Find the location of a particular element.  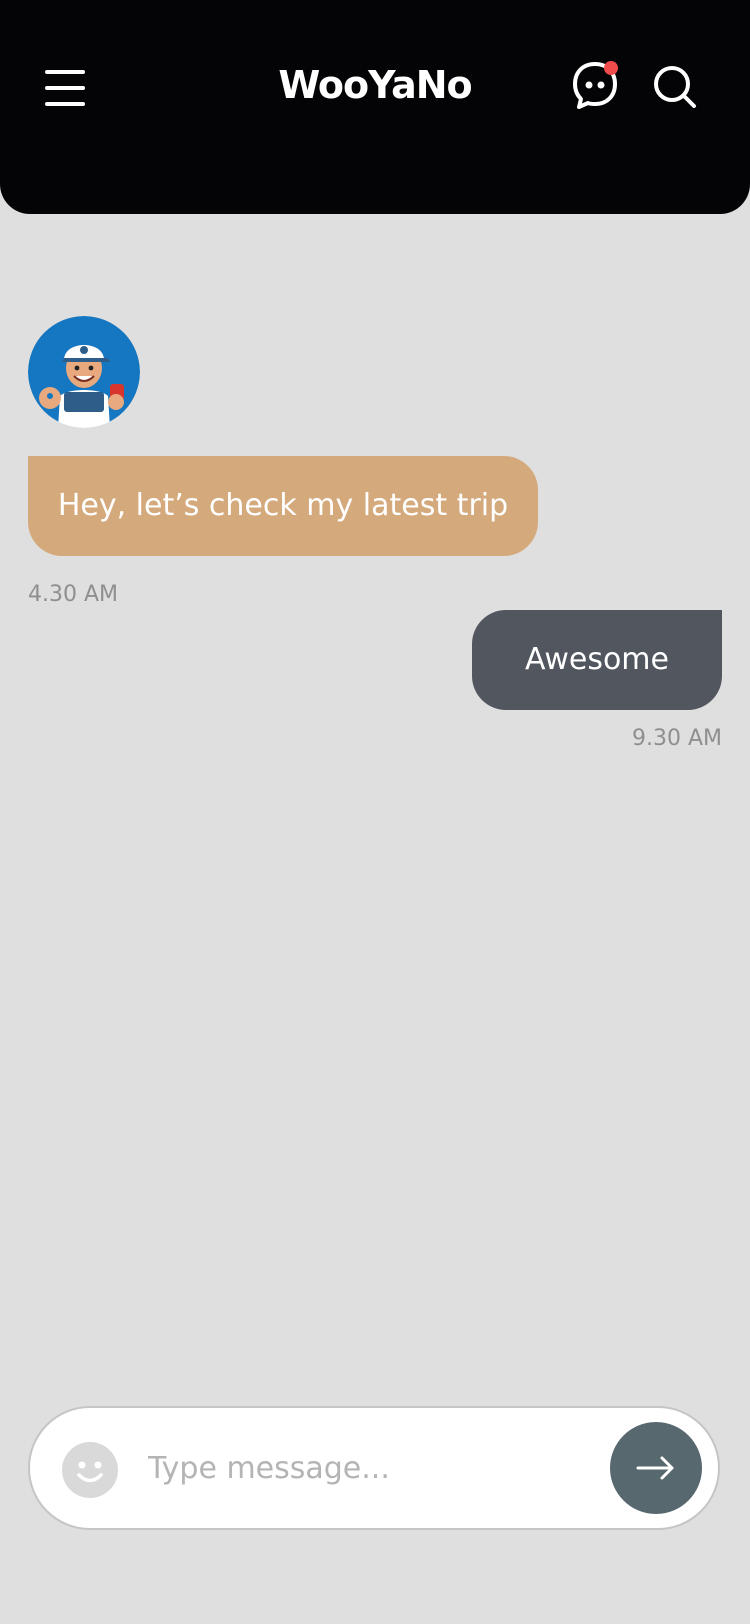

avatar is located at coordinates (84, 372).